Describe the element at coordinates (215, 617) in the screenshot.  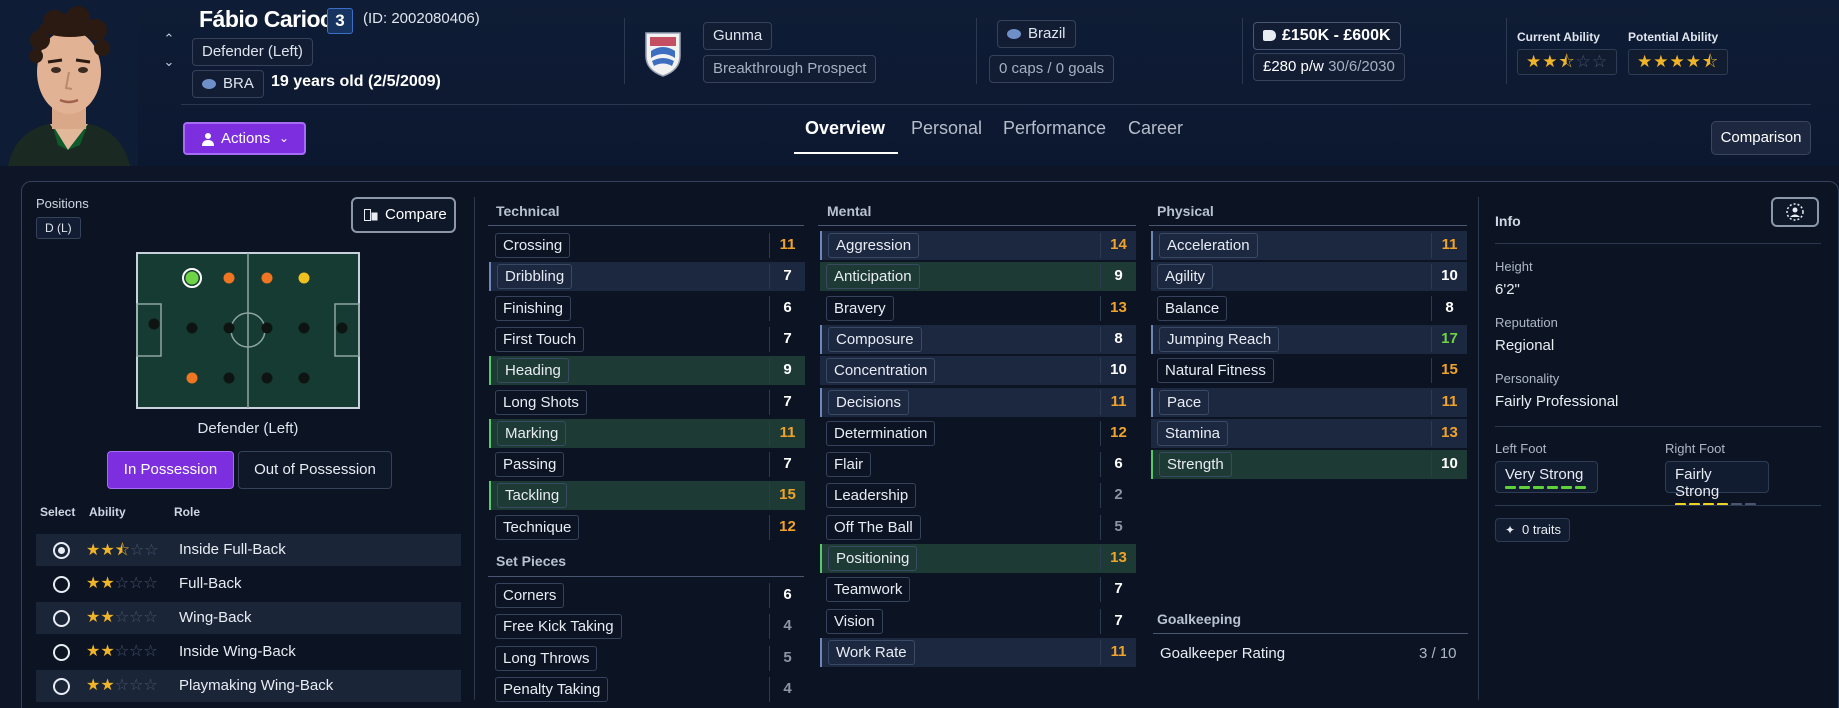
I see `role-name: Wing-Back` at that location.